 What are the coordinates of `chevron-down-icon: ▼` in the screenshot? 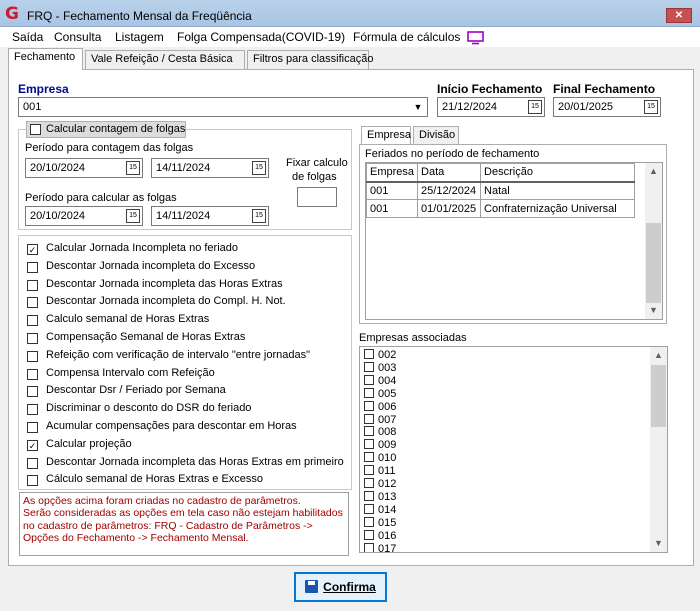 It's located at (418, 107).